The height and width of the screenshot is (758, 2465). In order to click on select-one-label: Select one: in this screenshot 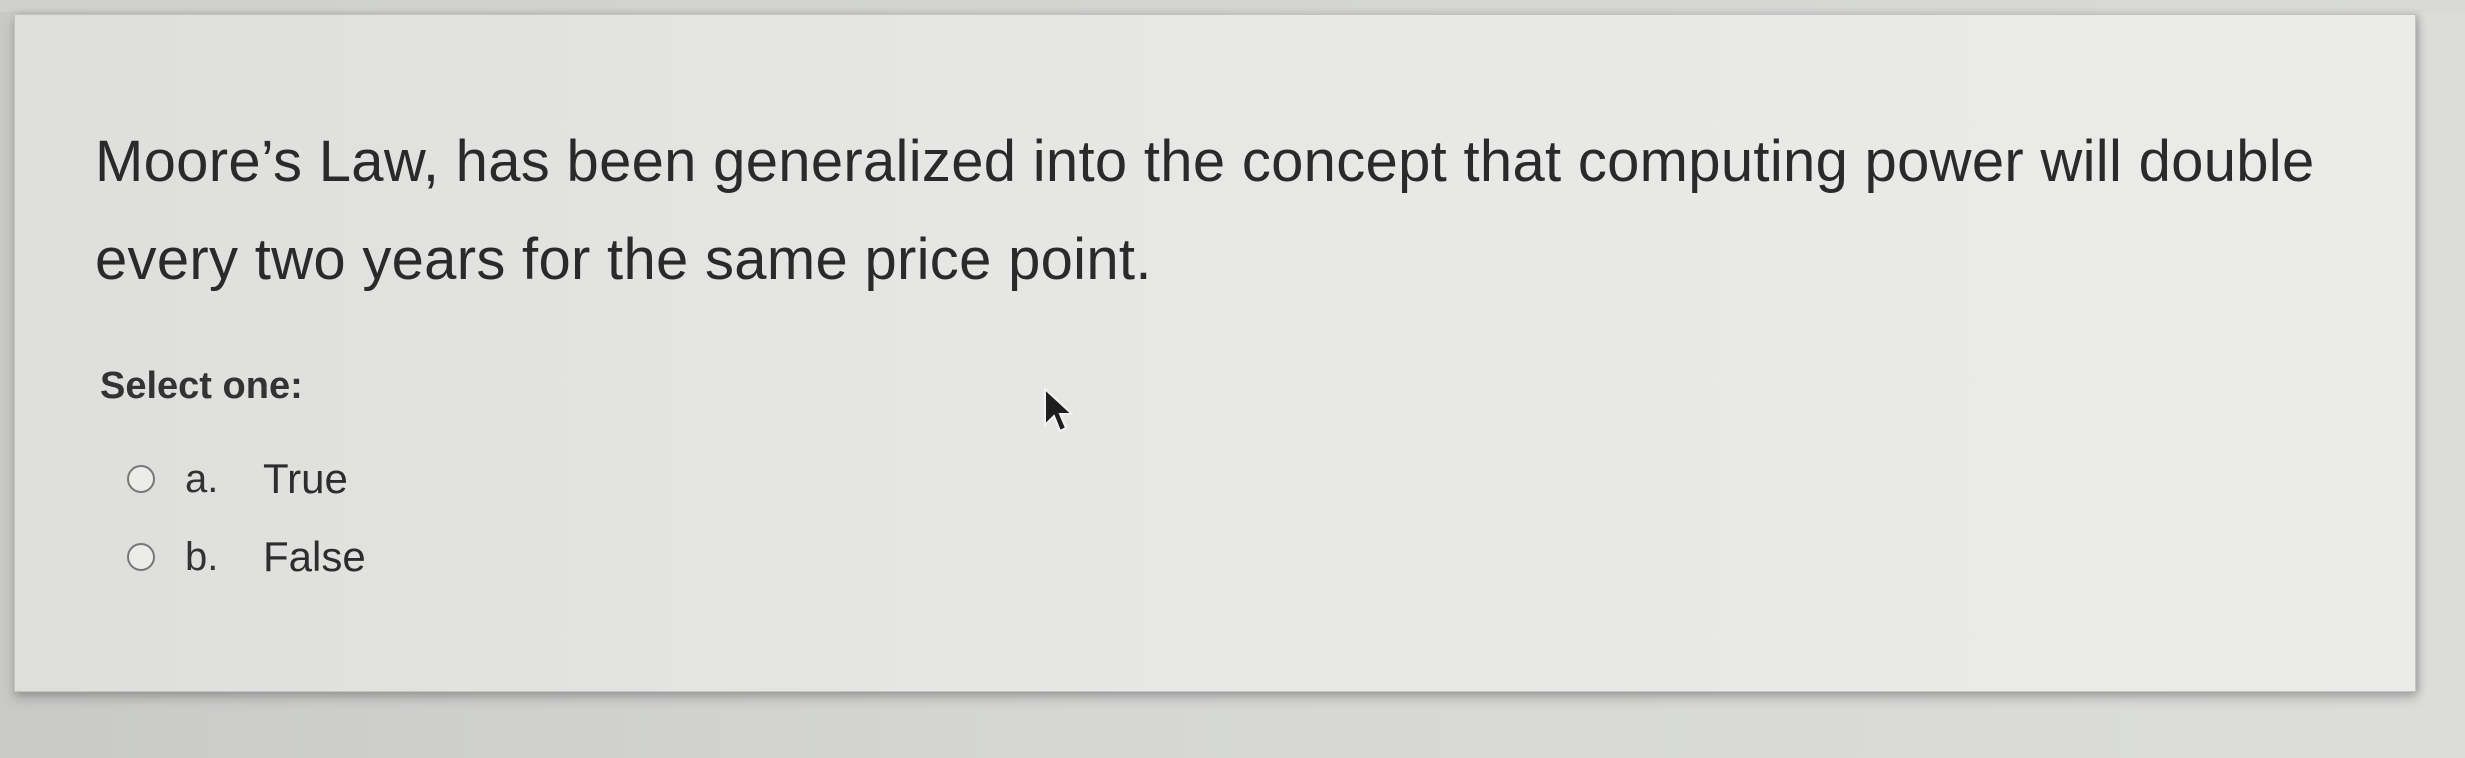, I will do `click(201, 386)`.